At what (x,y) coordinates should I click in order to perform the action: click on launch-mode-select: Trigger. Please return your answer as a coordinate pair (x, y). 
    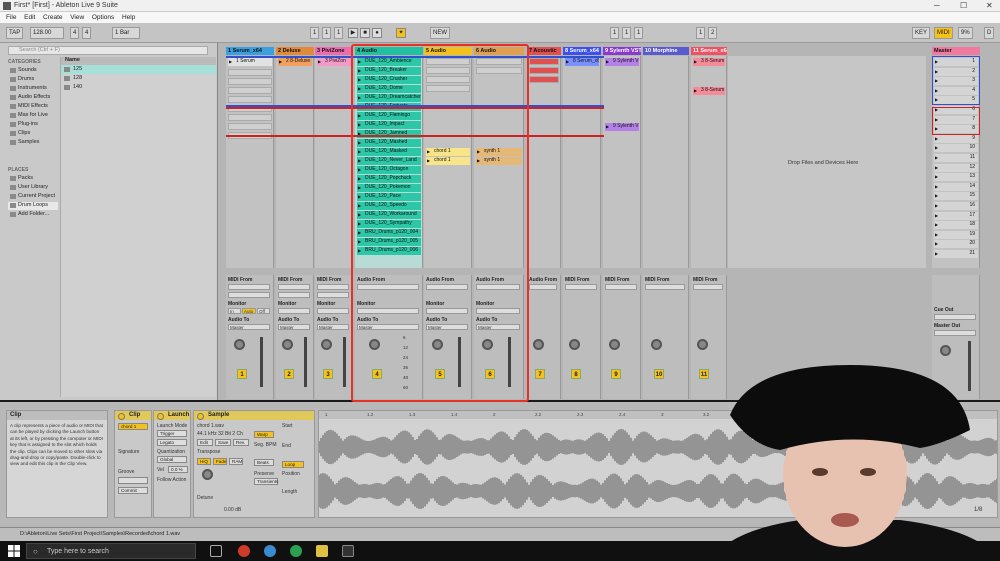
    Looking at the image, I should click on (172, 433).